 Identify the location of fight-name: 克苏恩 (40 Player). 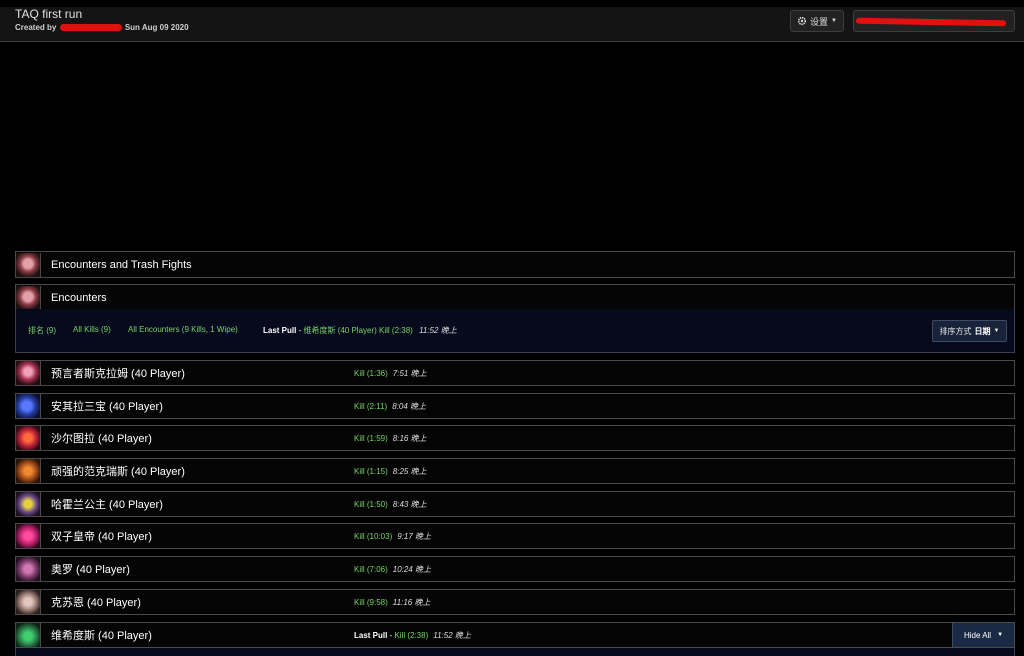
(96, 603).